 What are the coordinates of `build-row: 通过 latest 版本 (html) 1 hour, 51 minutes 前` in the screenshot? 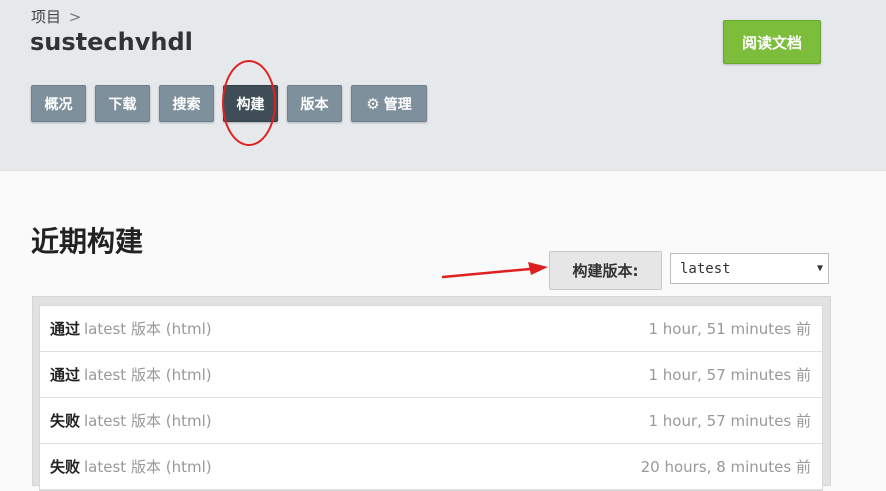 It's located at (431, 329).